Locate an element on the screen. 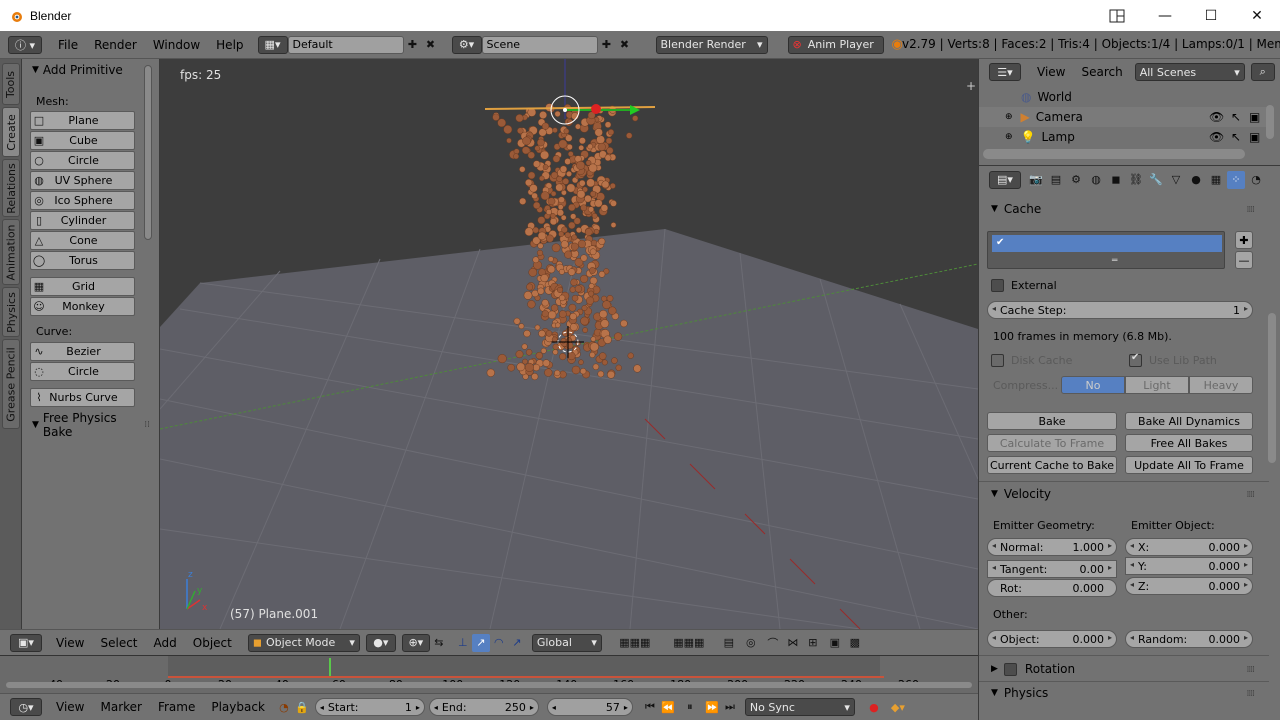 This screenshot has height=720, width=1280. menu-marker: Marker is located at coordinates (120, 707).